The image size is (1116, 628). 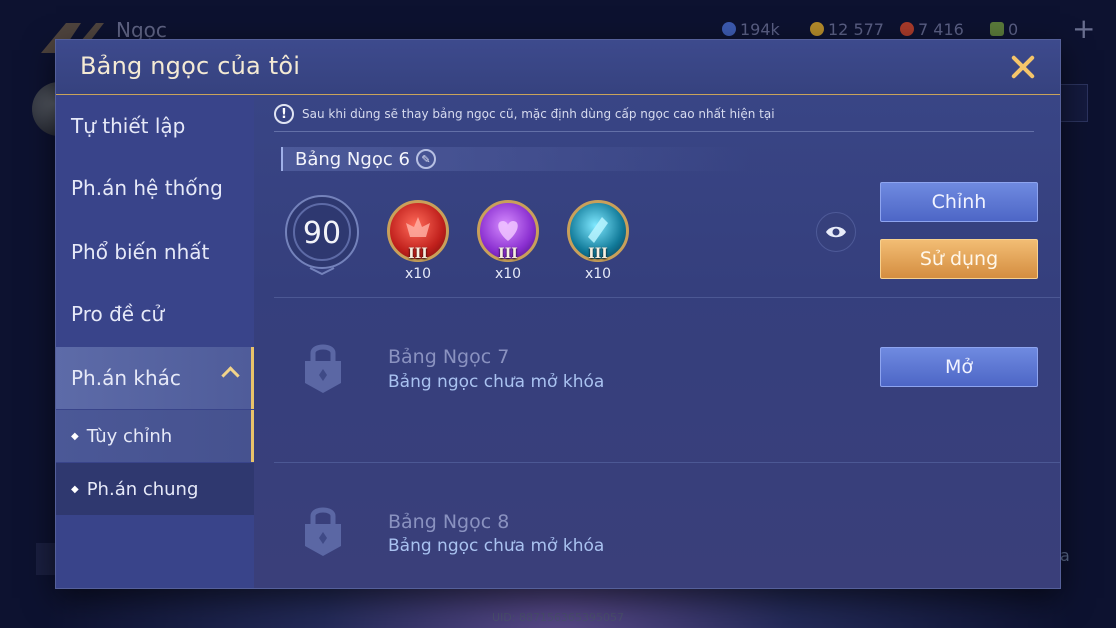 What do you see at coordinates (558, 617) in the screenshot?
I see `uid-label: UID: 887156365395057` at bounding box center [558, 617].